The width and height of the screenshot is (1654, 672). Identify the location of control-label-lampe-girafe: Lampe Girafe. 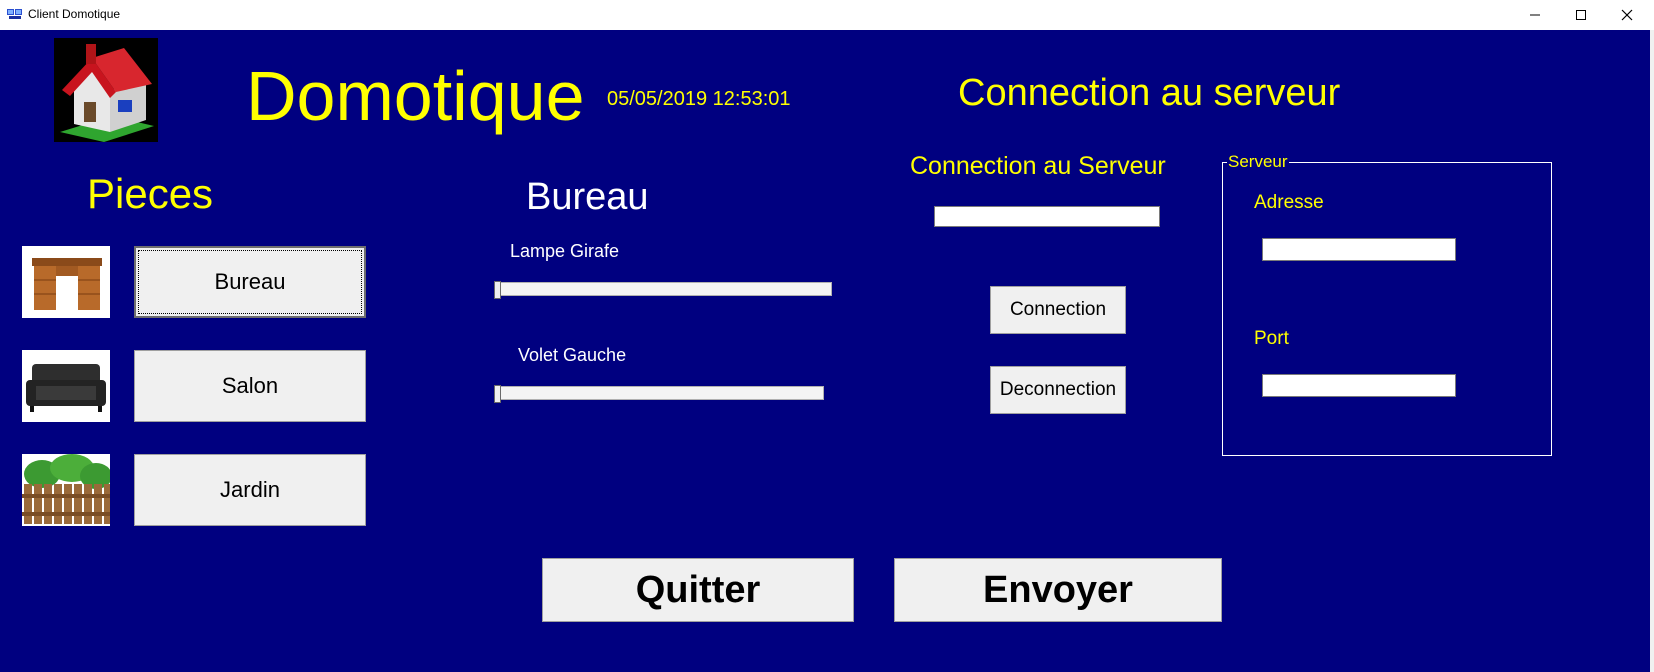
(565, 251).